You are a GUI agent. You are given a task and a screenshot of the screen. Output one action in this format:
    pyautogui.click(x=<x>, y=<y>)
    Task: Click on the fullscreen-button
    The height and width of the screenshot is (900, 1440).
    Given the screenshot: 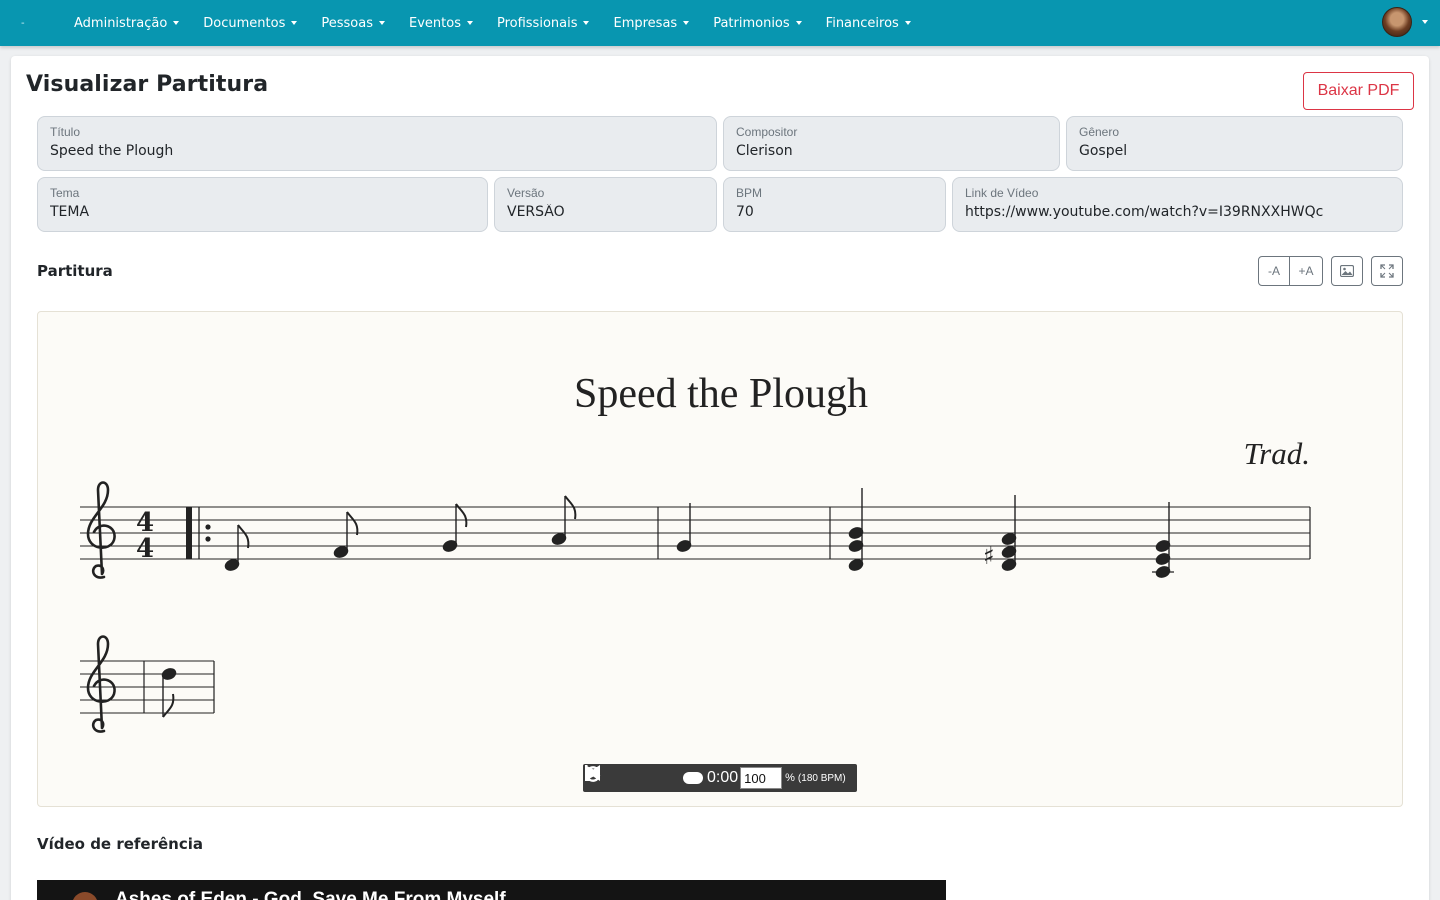 What is the action you would take?
    pyautogui.click(x=1387, y=271)
    